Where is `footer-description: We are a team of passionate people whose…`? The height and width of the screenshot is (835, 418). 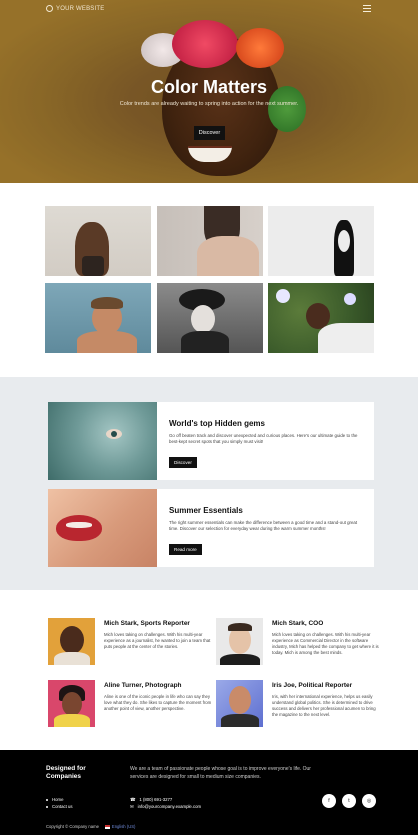
footer-description: We are a team of passionate people whose… is located at coordinates (220, 773).